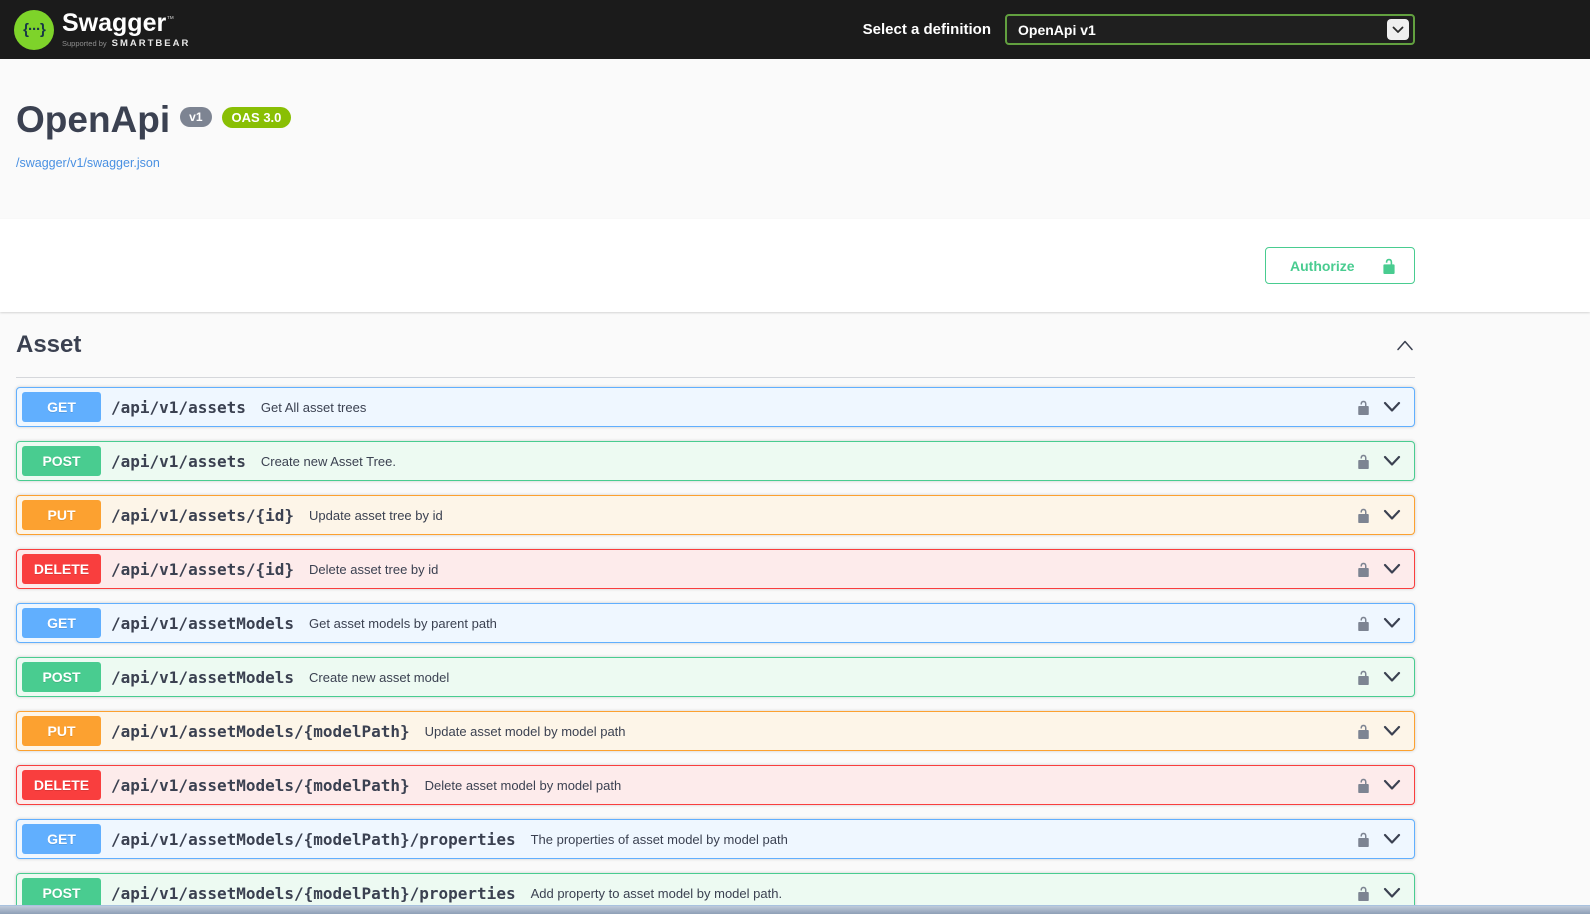 Image resolution: width=1590 pixels, height=914 pixels. Describe the element at coordinates (379, 677) in the screenshot. I see `operation-summary: Create new asset model` at that location.